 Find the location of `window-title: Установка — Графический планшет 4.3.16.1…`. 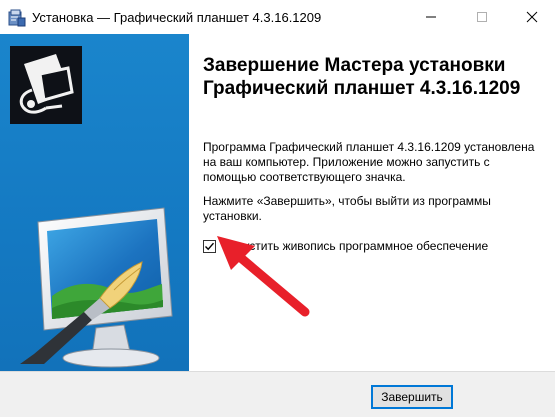

window-title: Установка — Графический планшет 4.3.16.1… is located at coordinates (177, 17).